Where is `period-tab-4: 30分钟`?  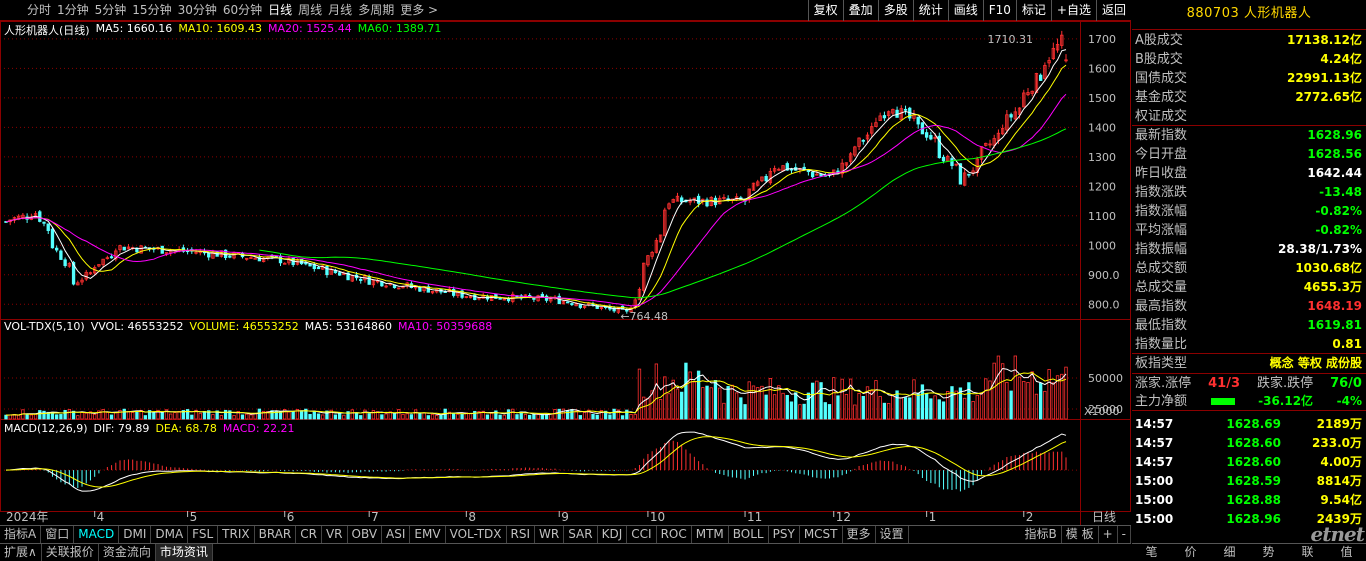 period-tab-4: 30分钟 is located at coordinates (197, 10).